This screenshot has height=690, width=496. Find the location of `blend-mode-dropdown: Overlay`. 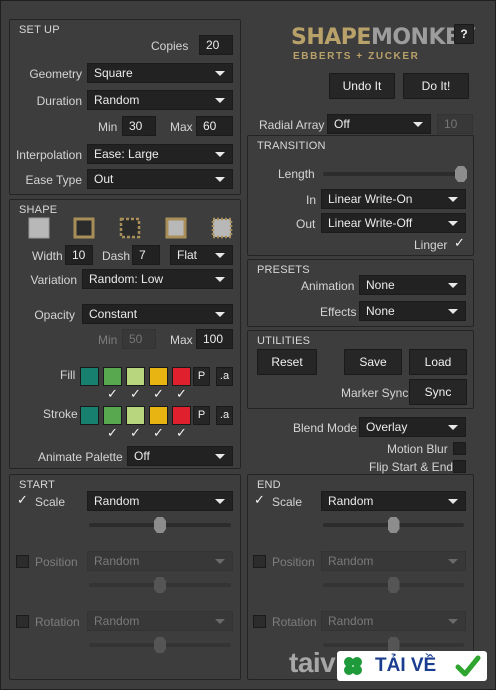

blend-mode-dropdown: Overlay is located at coordinates (412, 427).